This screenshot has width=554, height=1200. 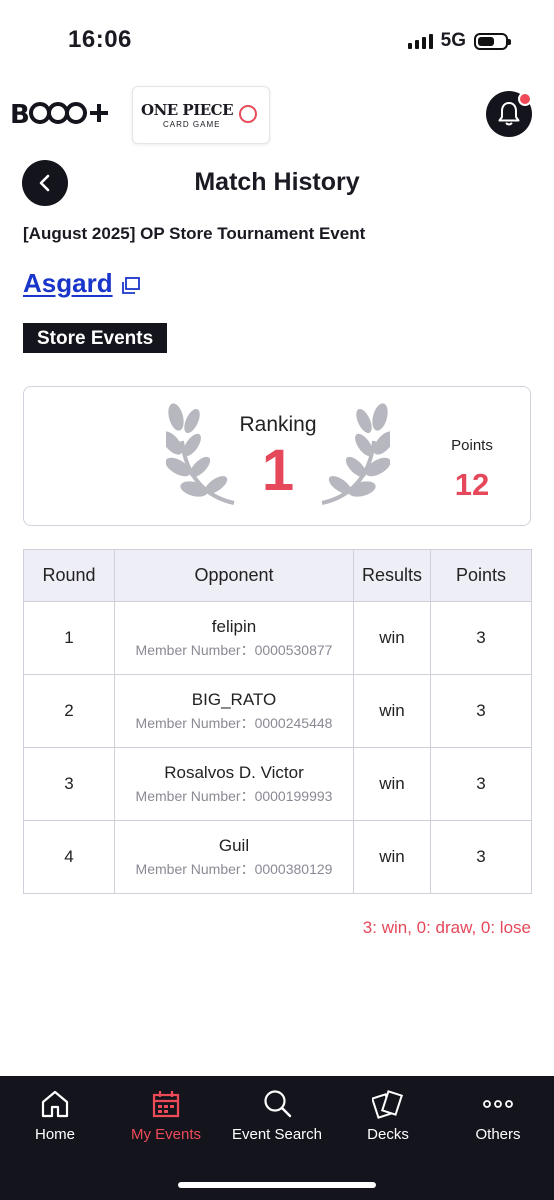 I want to click on bandai-logo-mark: B, so click(x=59, y=115).